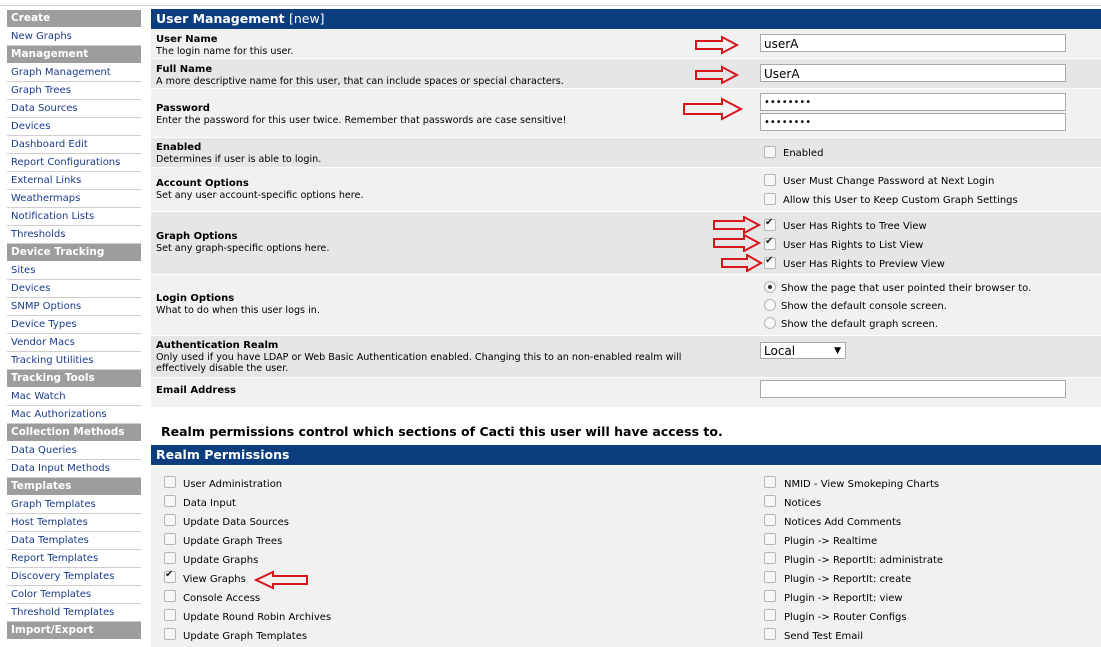 The image size is (1101, 647). Describe the element at coordinates (74, 541) in the screenshot. I see `sidebar-item-data-templates: Data Templates` at that location.